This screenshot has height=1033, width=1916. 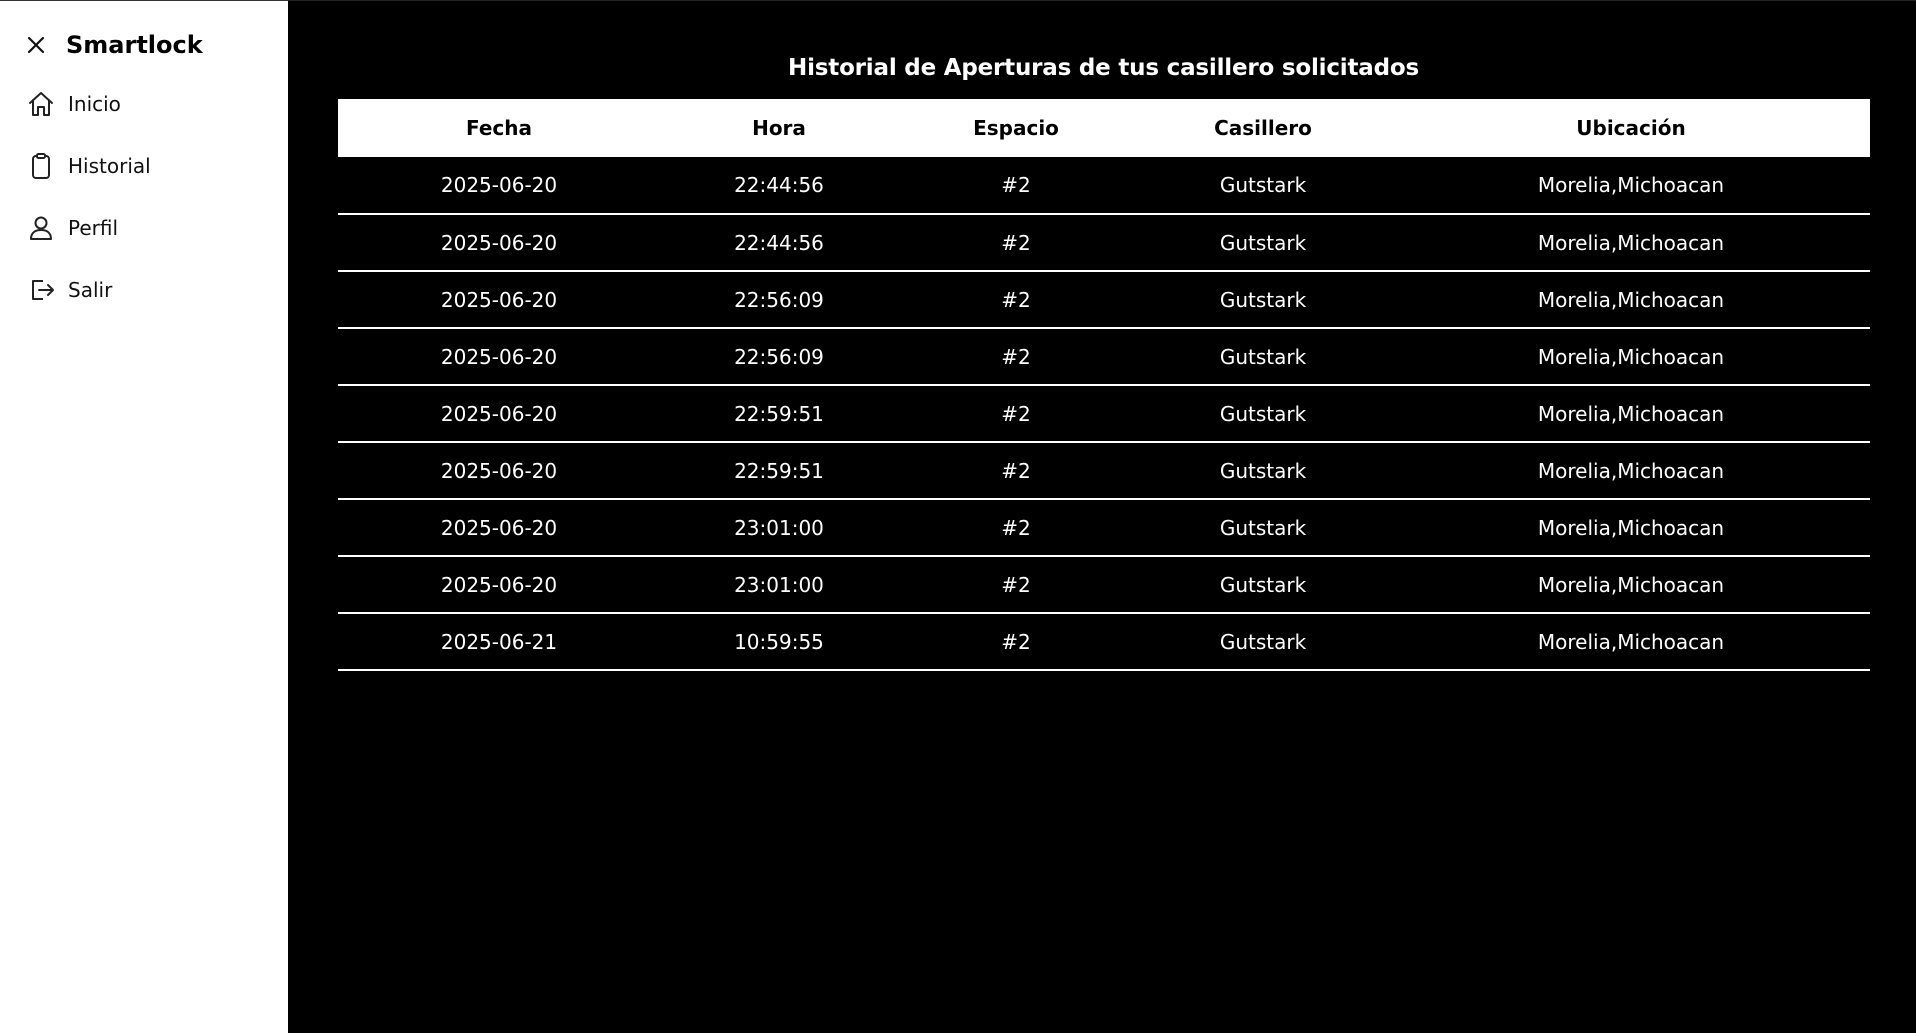 I want to click on home-icon, so click(x=42, y=104).